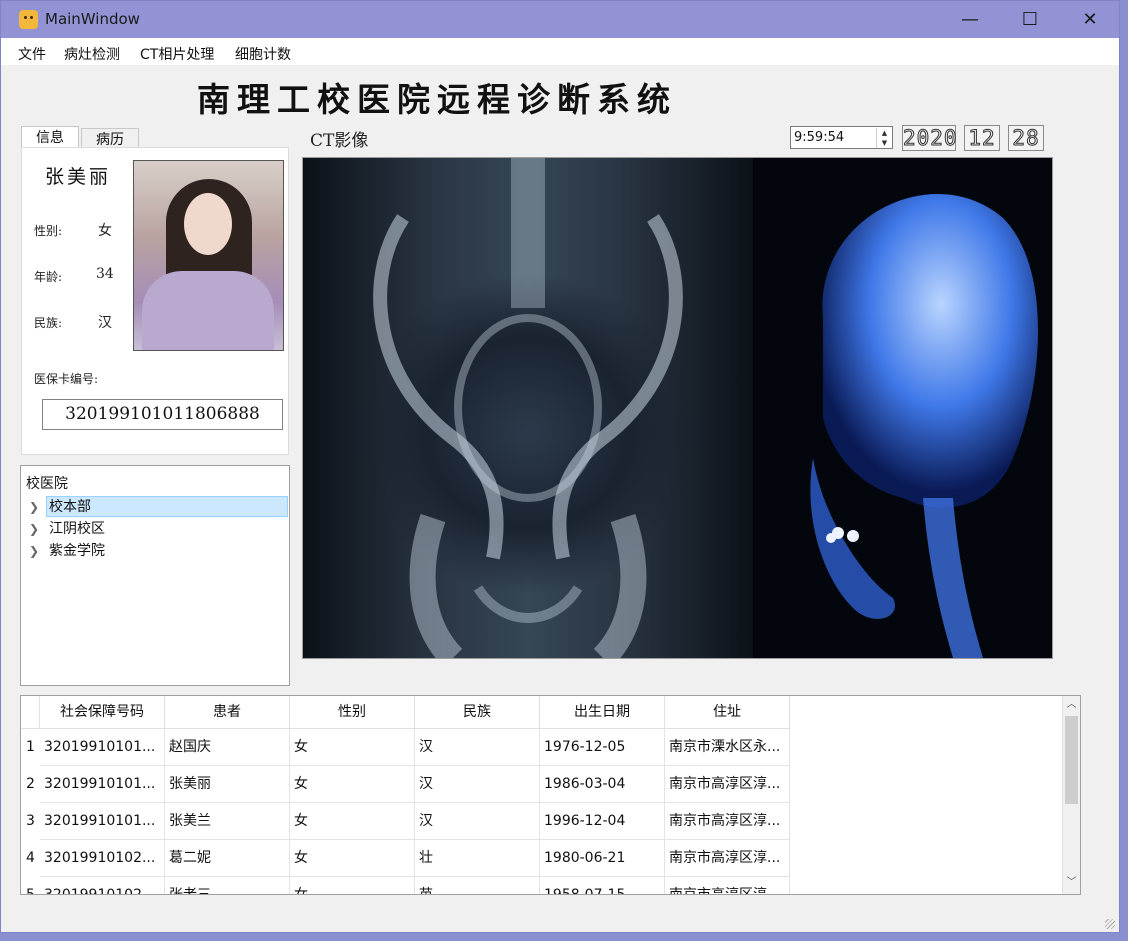  I want to click on title-bar: MainWindow — ☐ ✕, so click(560, 19).